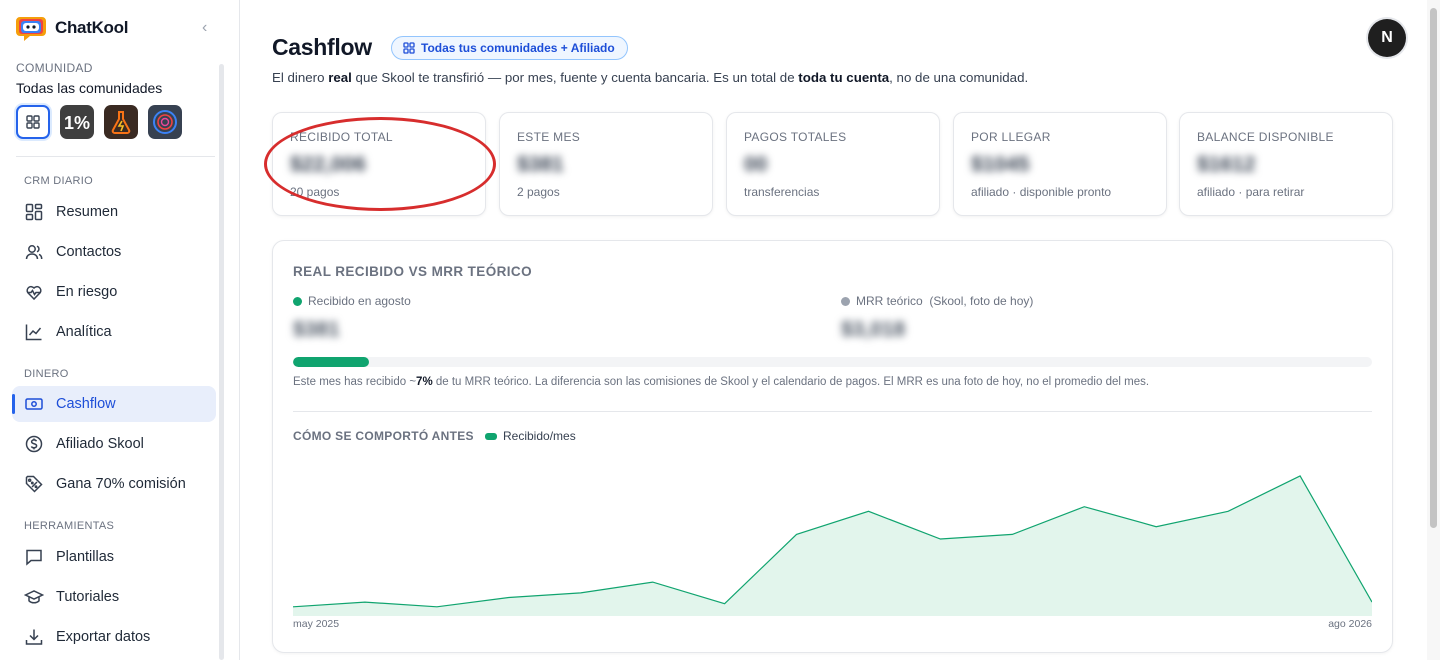 This screenshot has height=660, width=1440. I want to click on chatkool-logo, so click(31, 29).